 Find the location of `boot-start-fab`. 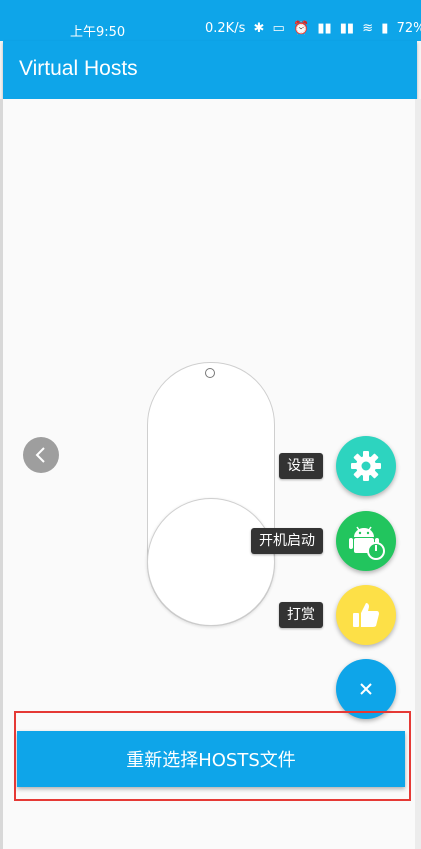

boot-start-fab is located at coordinates (366, 541).